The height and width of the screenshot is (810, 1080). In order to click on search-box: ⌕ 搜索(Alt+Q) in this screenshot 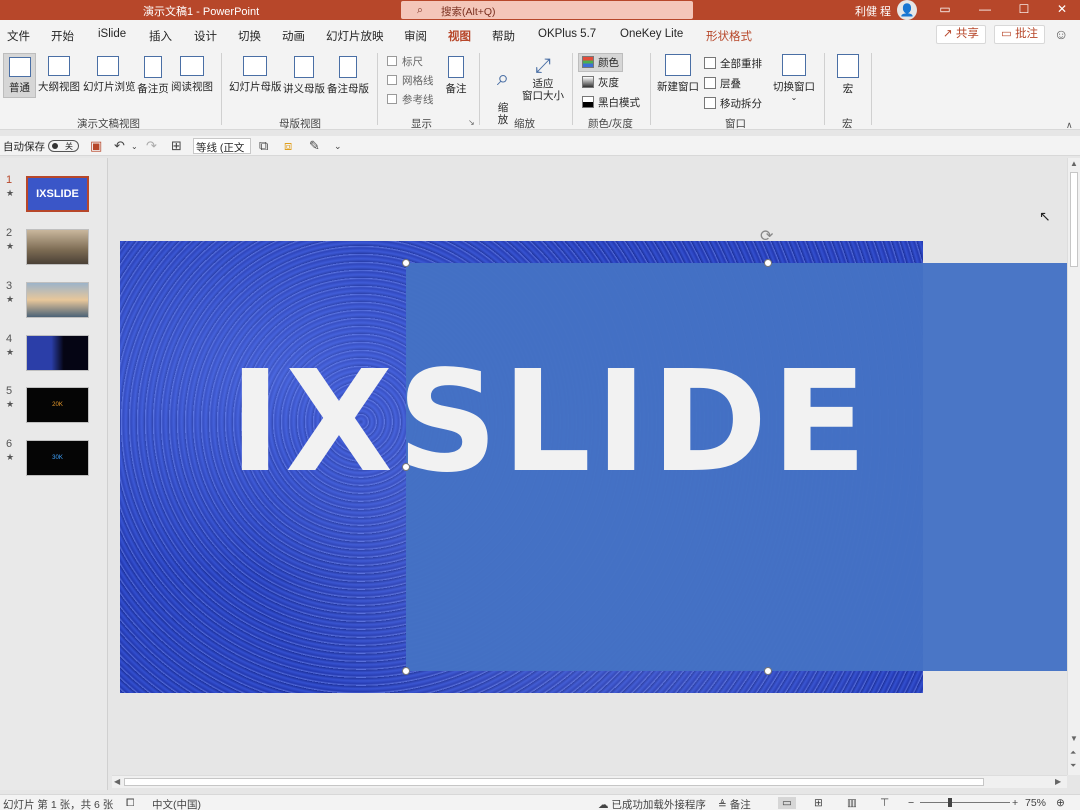, I will do `click(547, 10)`.